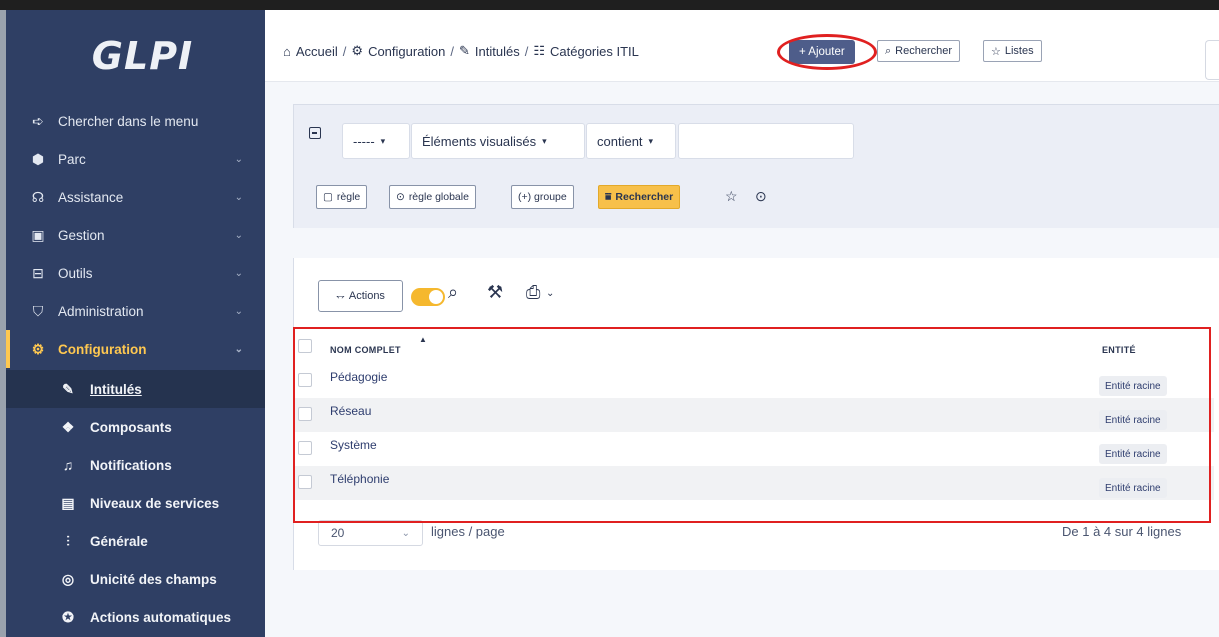 The width and height of the screenshot is (1219, 637). I want to click on arrow-right-icon: ➪, so click(38, 120).